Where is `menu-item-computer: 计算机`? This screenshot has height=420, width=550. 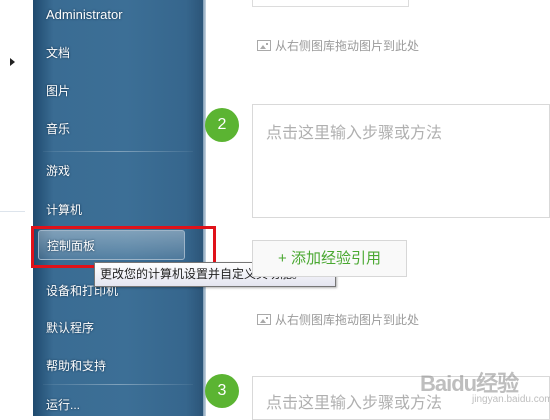
menu-item-computer: 计算机 is located at coordinates (118, 210).